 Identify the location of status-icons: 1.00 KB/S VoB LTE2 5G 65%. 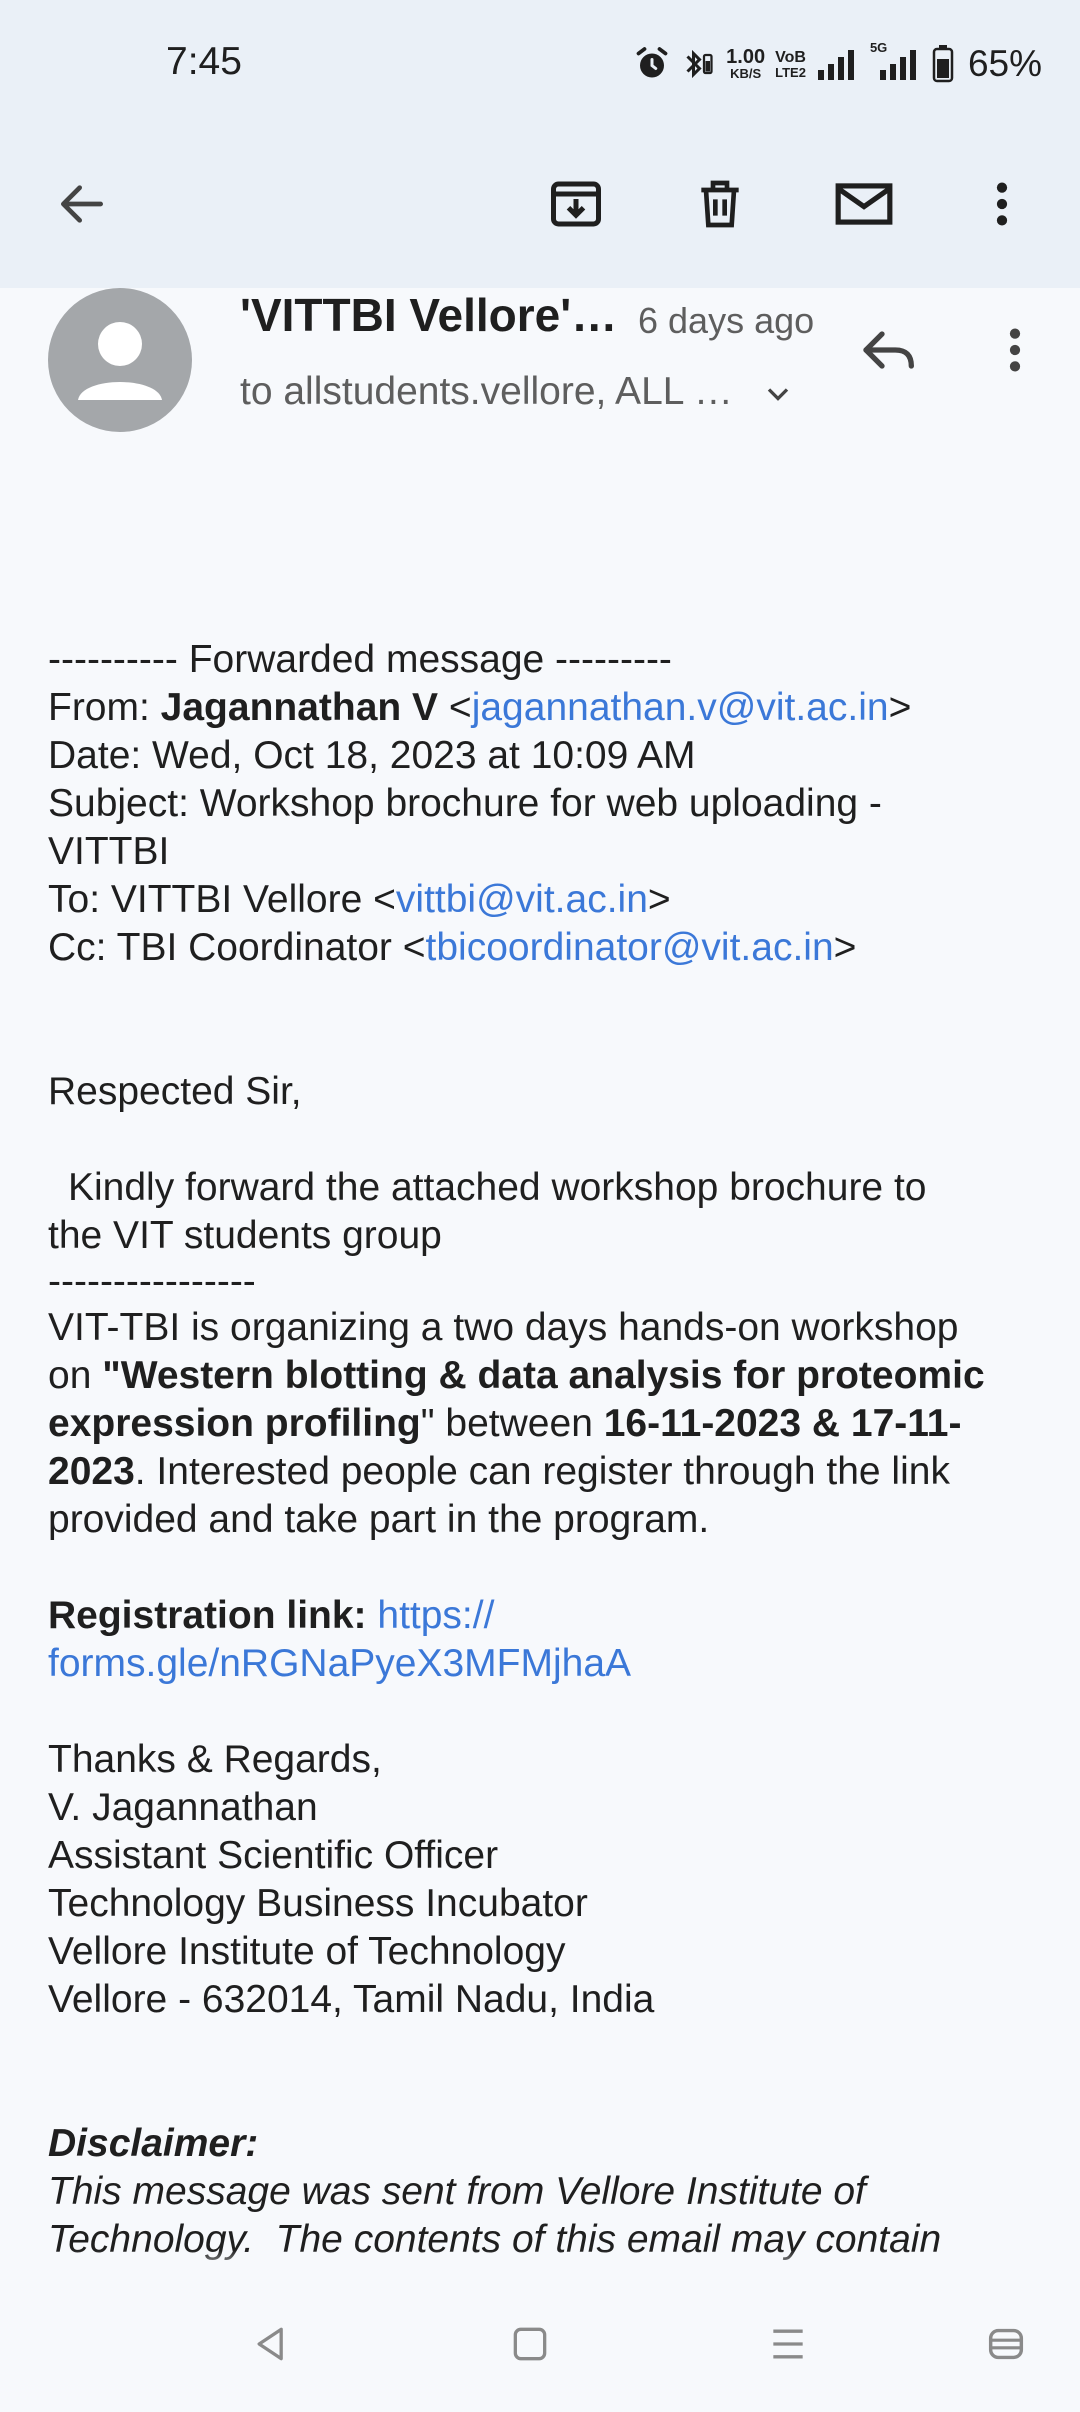
(838, 64).